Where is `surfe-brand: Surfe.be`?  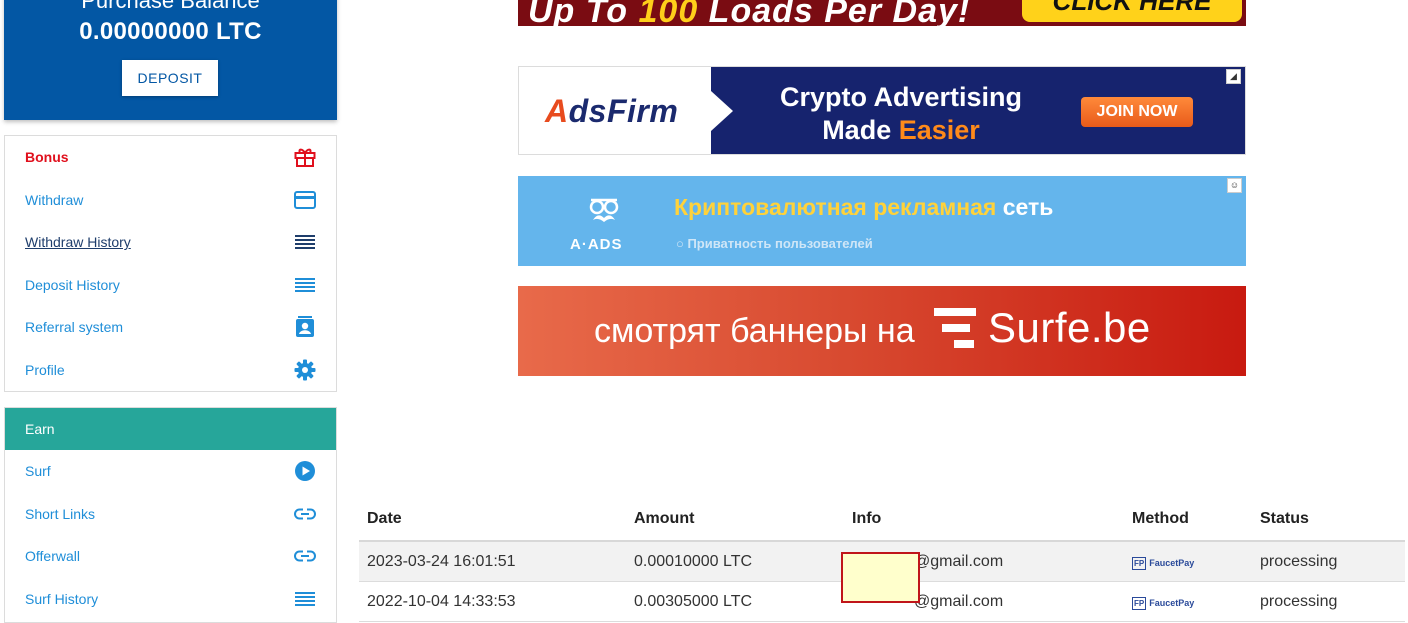
surfe-brand: Surfe.be is located at coordinates (1069, 327).